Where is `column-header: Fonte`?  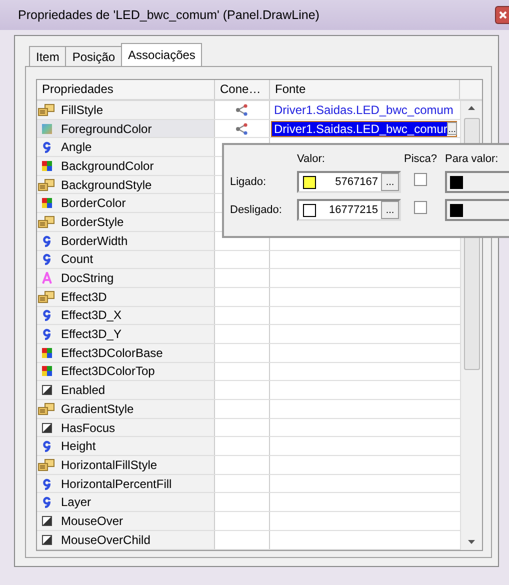
column-header: Fonte is located at coordinates (365, 89).